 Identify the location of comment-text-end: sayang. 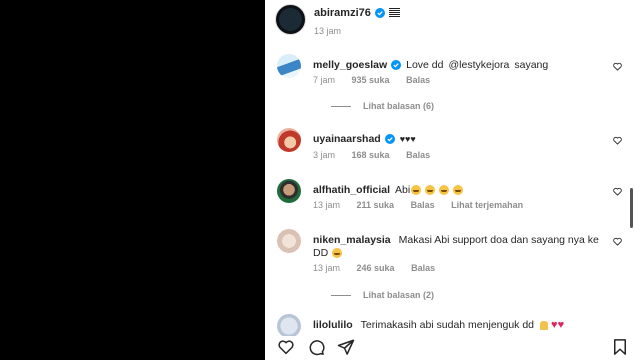
(531, 65).